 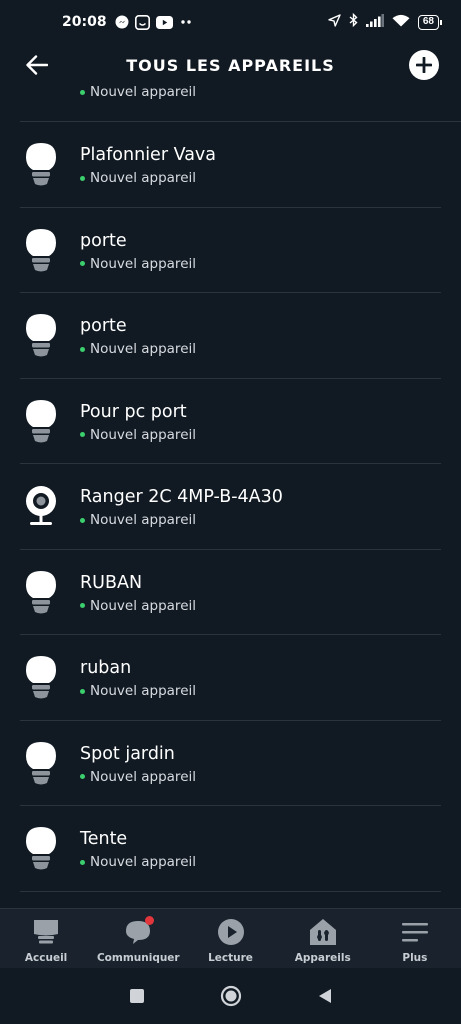 What do you see at coordinates (104, 839) in the screenshot?
I see `device-name: Tente` at bounding box center [104, 839].